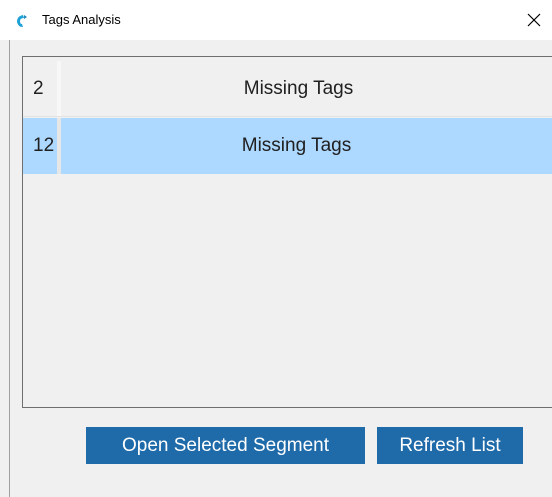 The height and width of the screenshot is (497, 552). What do you see at coordinates (22, 21) in the screenshot?
I see `app-logo-icon` at bounding box center [22, 21].